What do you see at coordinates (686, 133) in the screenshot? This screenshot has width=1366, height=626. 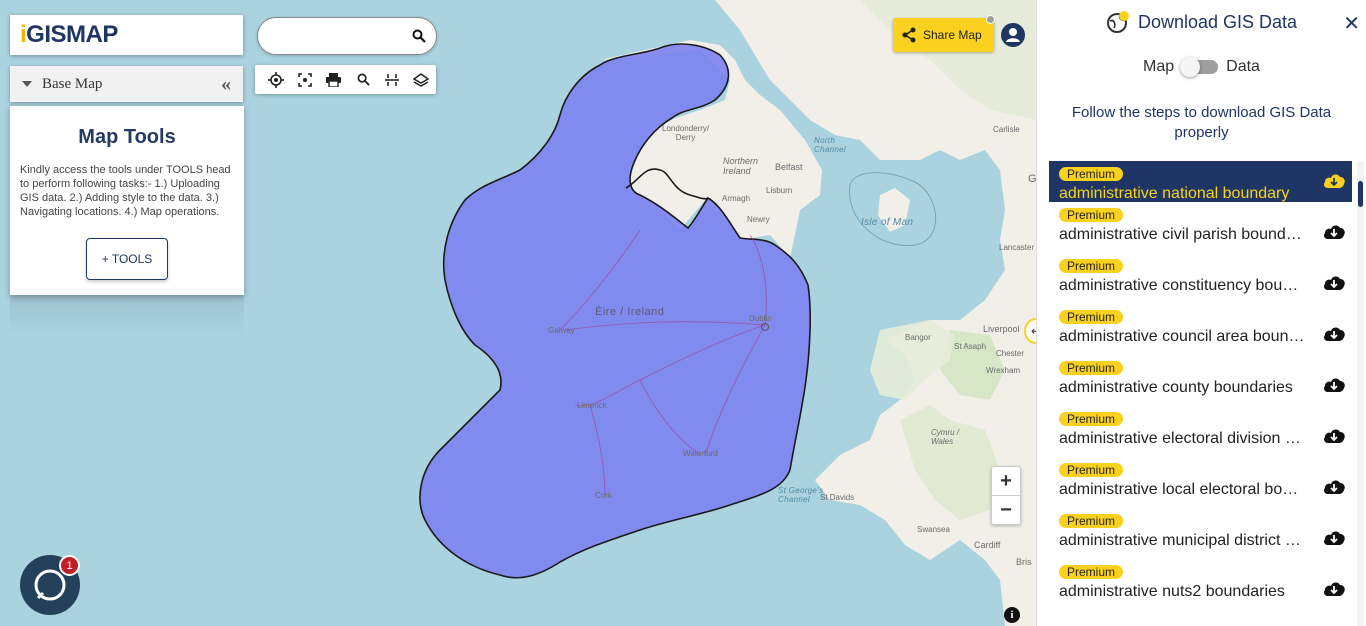 I see `map-label-derry: Londonderry/Derry` at bounding box center [686, 133].